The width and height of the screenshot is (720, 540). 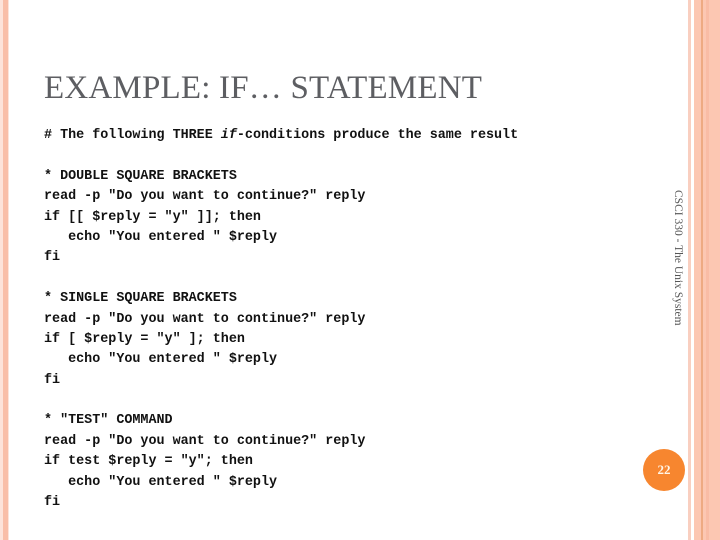 I want to click on code-section-heading: * DOUBLE SQUARE BRACKETS, so click(x=140, y=176).